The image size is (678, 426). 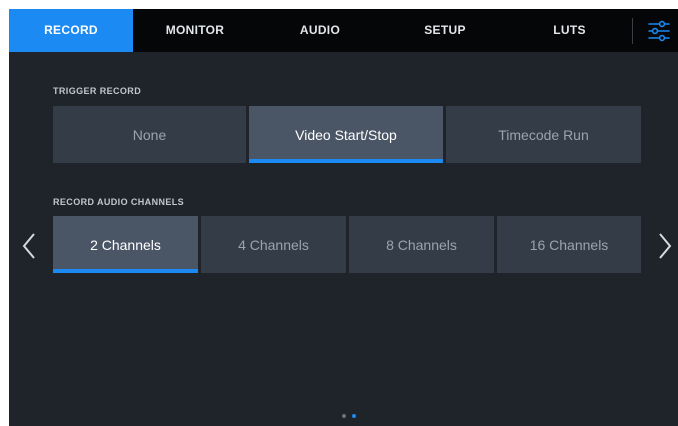 I want to click on option-label: Timecode Run, so click(x=543, y=134).